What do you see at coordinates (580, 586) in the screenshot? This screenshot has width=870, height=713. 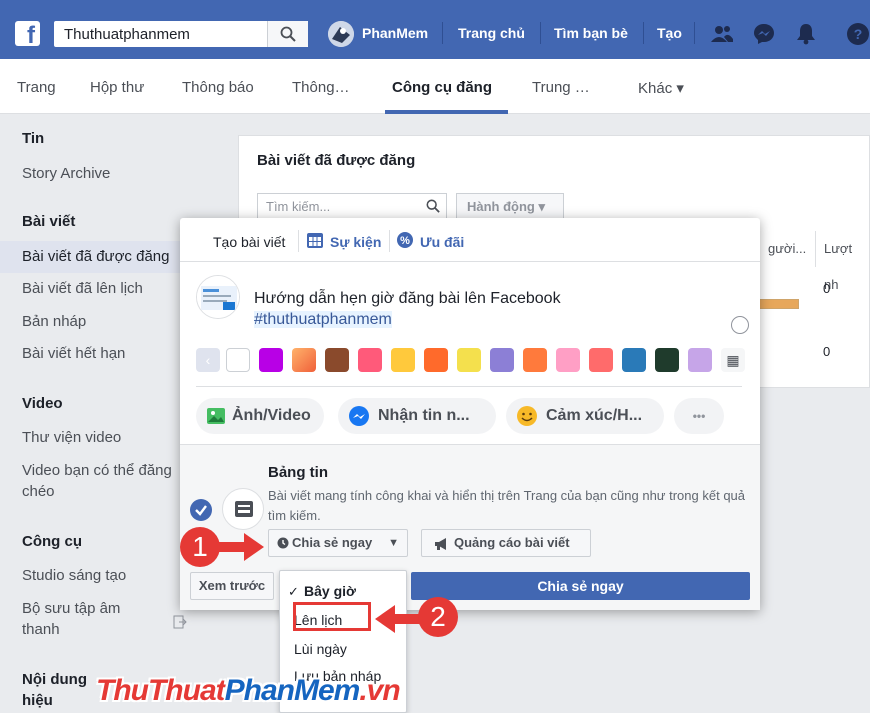 I see `share-now-button: Chia sẻ ngay` at bounding box center [580, 586].